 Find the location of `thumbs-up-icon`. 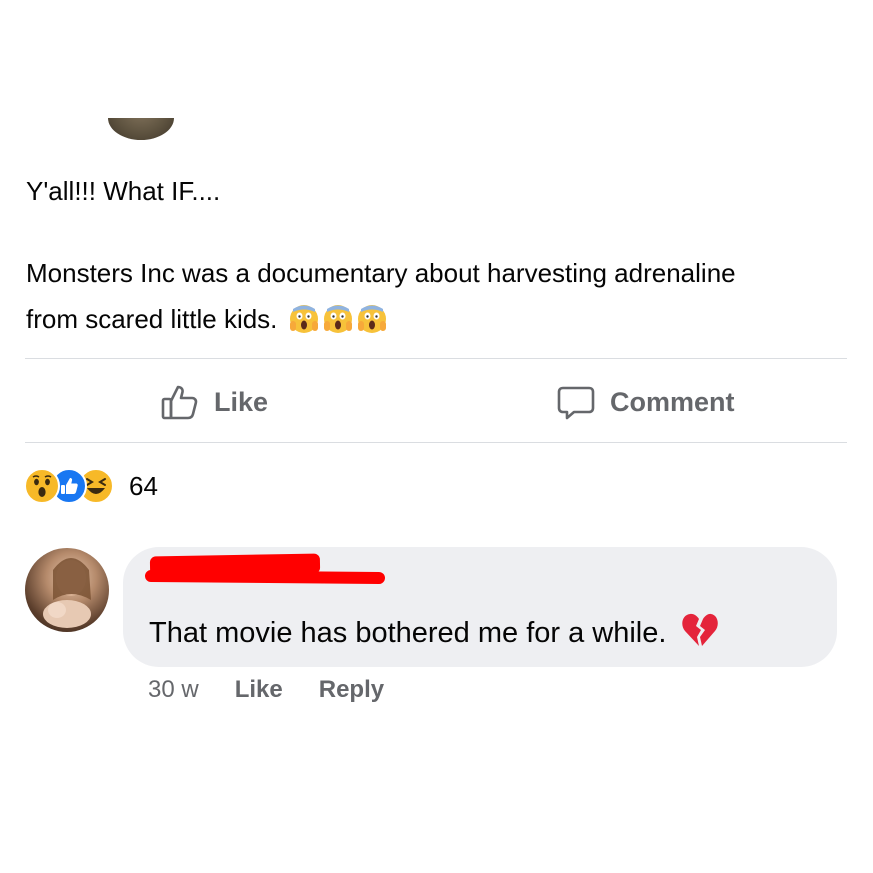

thumbs-up-icon is located at coordinates (179, 402).